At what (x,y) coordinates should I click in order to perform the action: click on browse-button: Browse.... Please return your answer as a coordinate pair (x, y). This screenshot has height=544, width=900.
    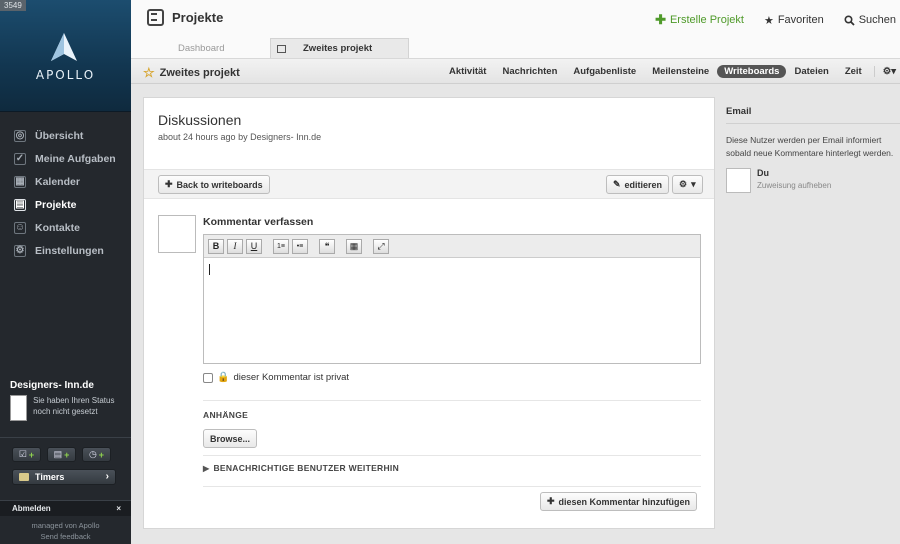
    Looking at the image, I should click on (230, 438).